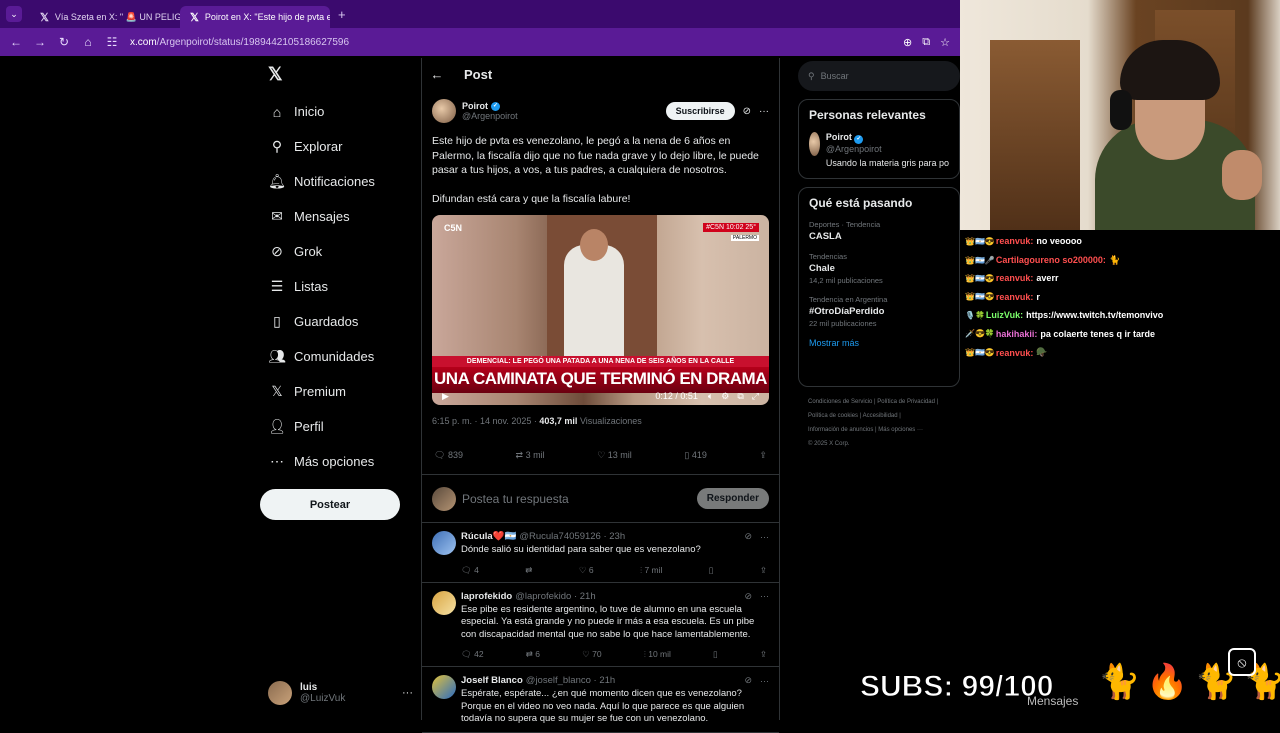  What do you see at coordinates (710, 396) in the screenshot?
I see `volume-icon: 🔈︎` at bounding box center [710, 396].